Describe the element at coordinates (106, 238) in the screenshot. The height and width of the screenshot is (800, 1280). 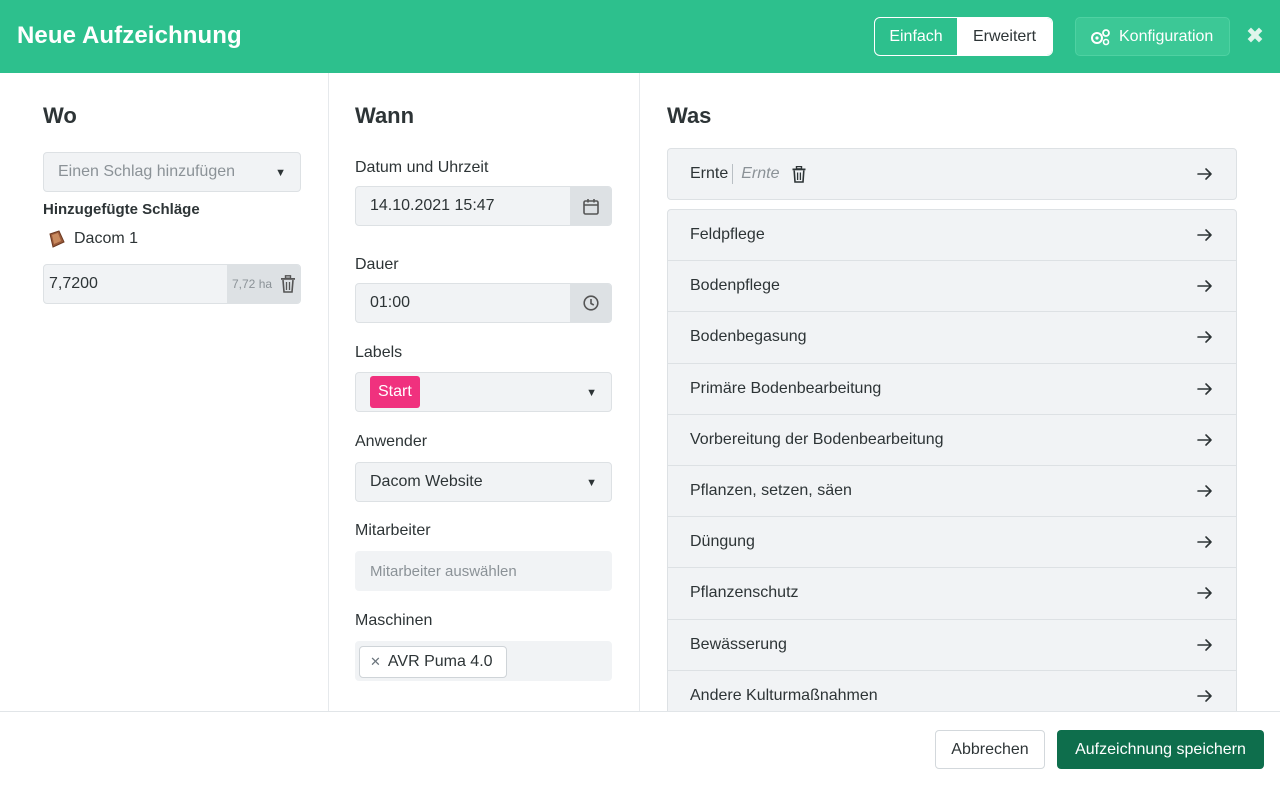
I see `field-name: Dacom 1` at that location.